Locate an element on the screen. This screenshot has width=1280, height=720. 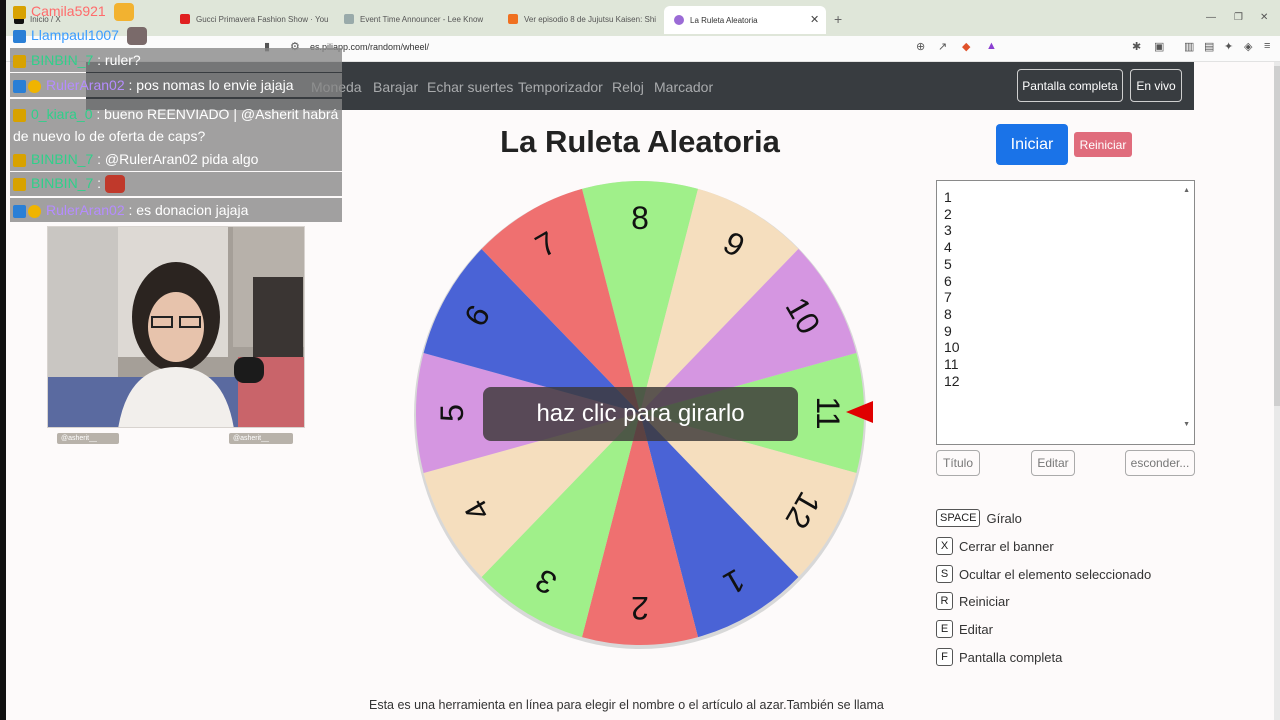
minimize-icon: — is located at coordinates (1211, 17).